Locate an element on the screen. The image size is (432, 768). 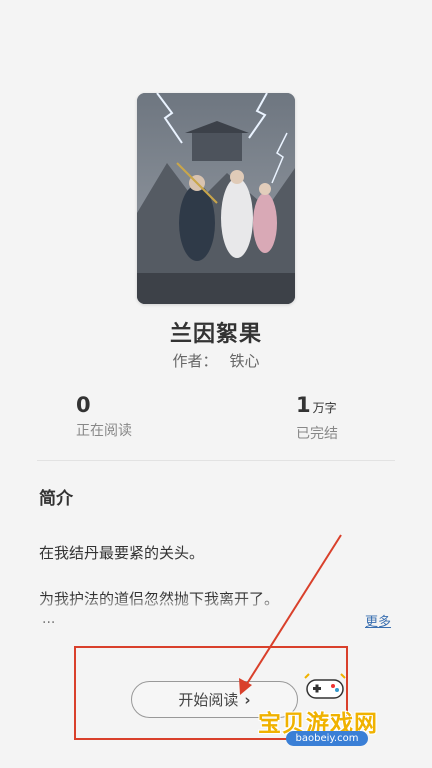
word-count: 1 is located at coordinates (303, 405).